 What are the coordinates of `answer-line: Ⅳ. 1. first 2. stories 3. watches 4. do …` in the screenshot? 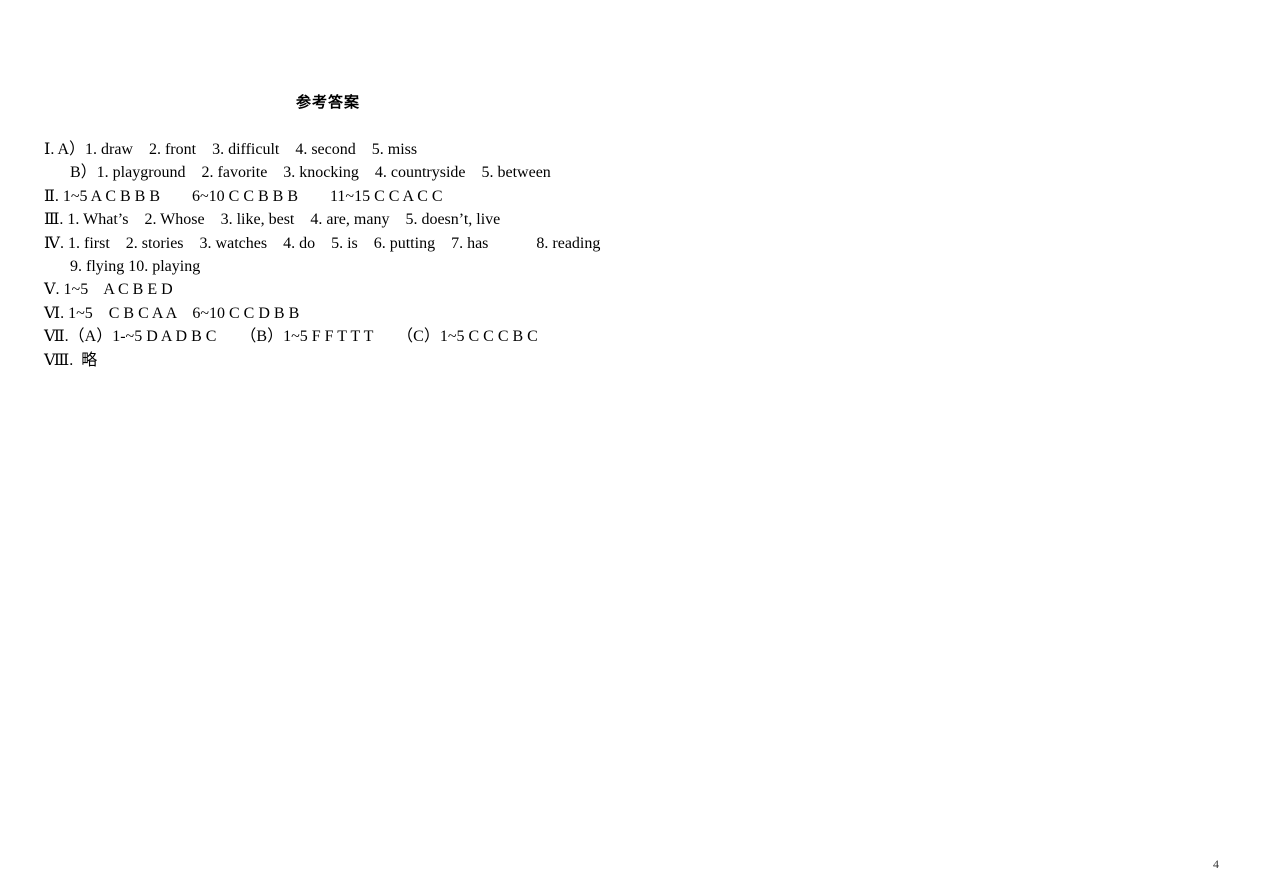 It's located at (322, 243).